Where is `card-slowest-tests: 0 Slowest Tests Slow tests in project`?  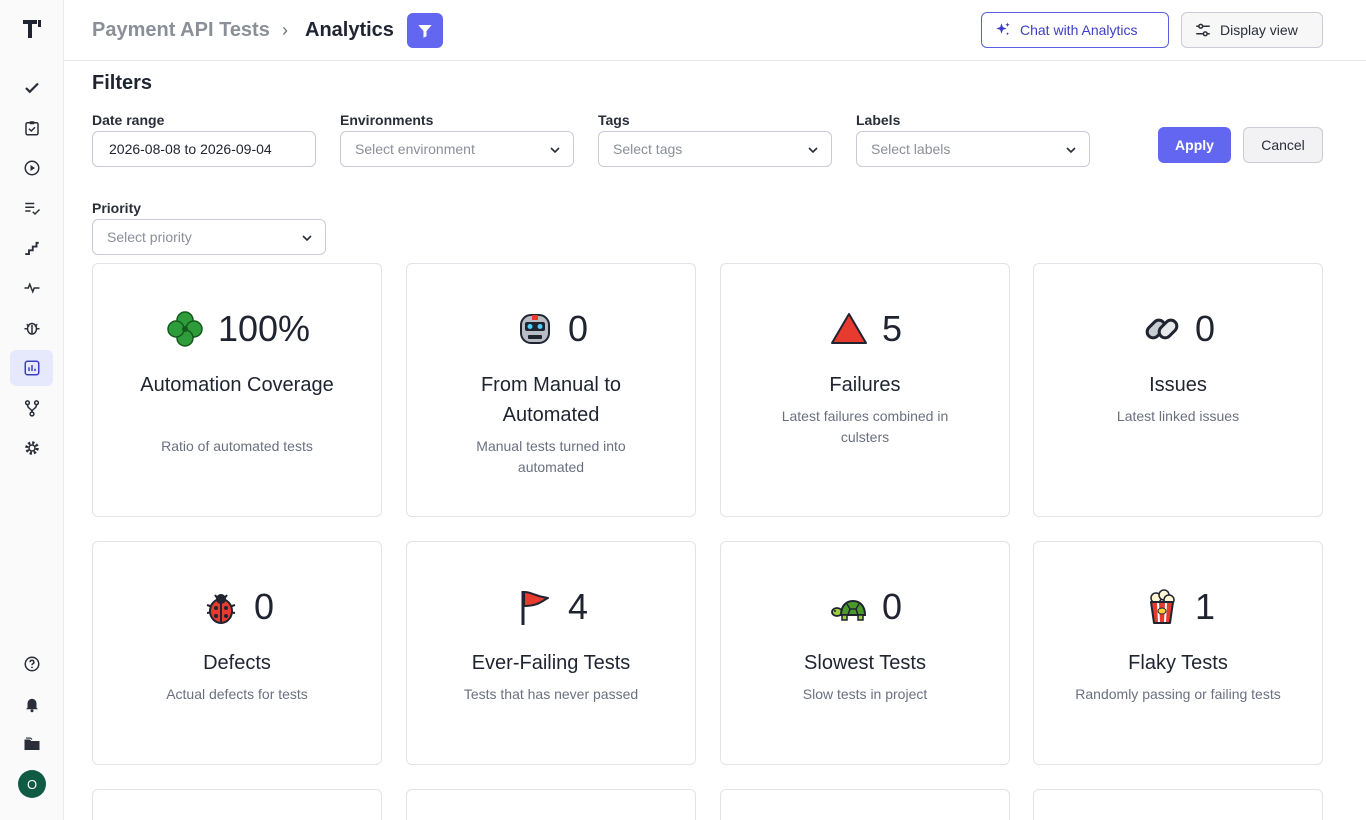 card-slowest-tests: 0 Slowest Tests Slow tests in project is located at coordinates (865, 653).